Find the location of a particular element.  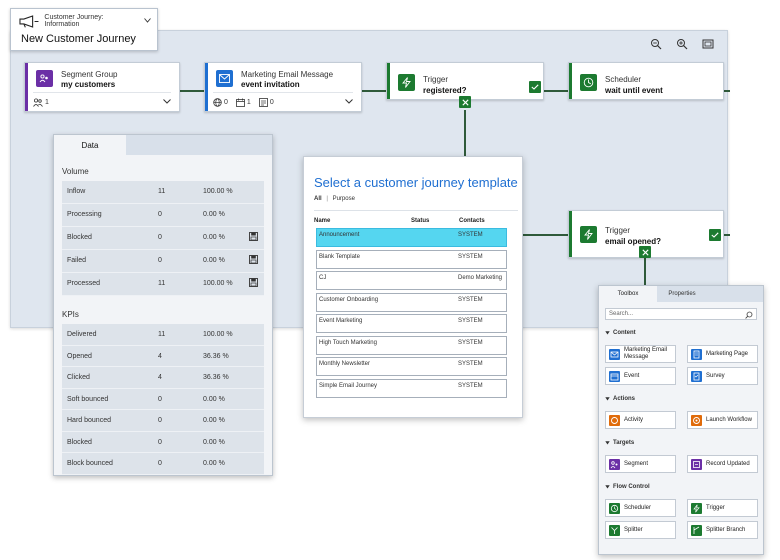

template-contacts: SYSTEM is located at coordinates (470, 256).